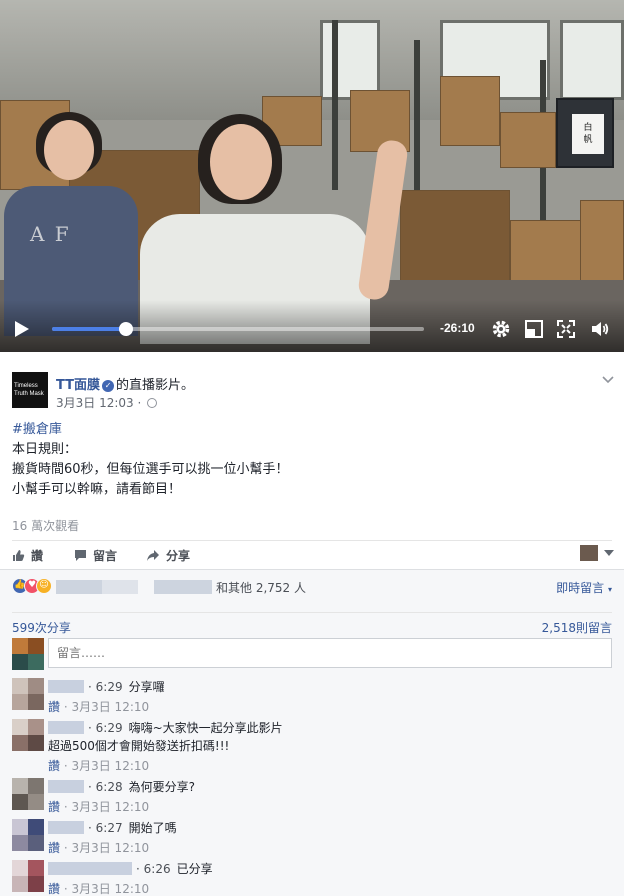  I want to click on haha-reaction-icon: ☺, so click(44, 586).